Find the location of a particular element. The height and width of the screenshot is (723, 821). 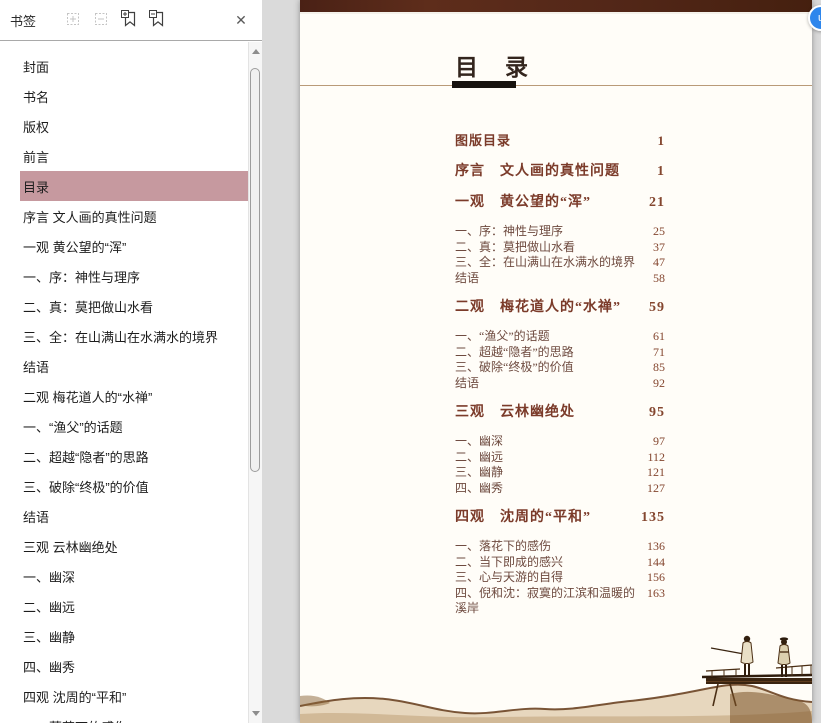

toc-sub-title: 三、破除“终极”的价值 is located at coordinates (514, 367).